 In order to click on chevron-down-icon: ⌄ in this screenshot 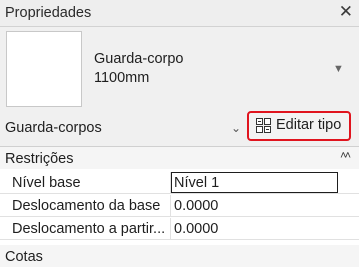, I will do `click(236, 128)`.